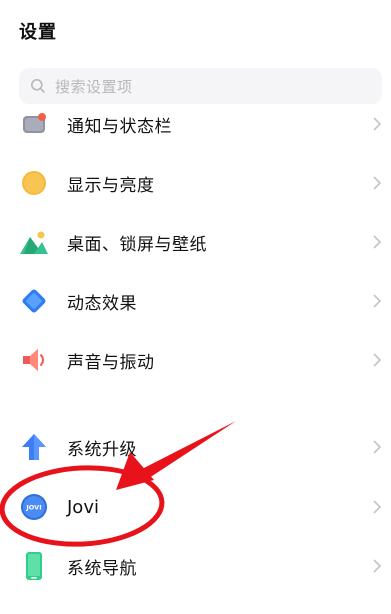 The height and width of the screenshot is (614, 391). I want to click on settings-item-label: 声音与振动, so click(111, 362).